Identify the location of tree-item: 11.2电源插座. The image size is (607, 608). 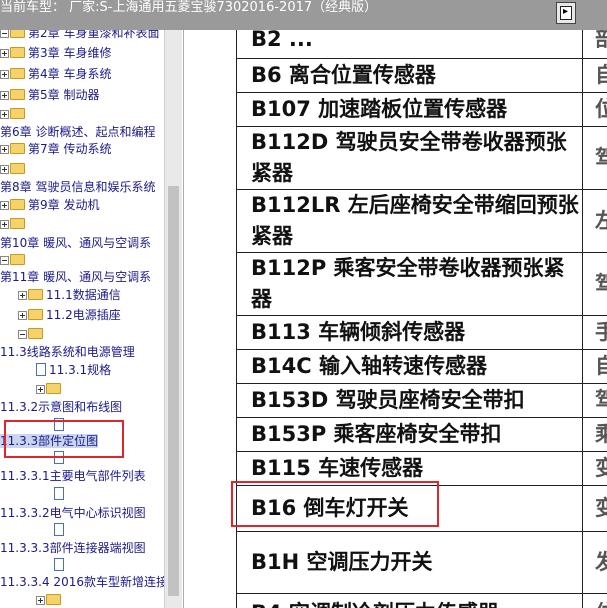
(69, 315).